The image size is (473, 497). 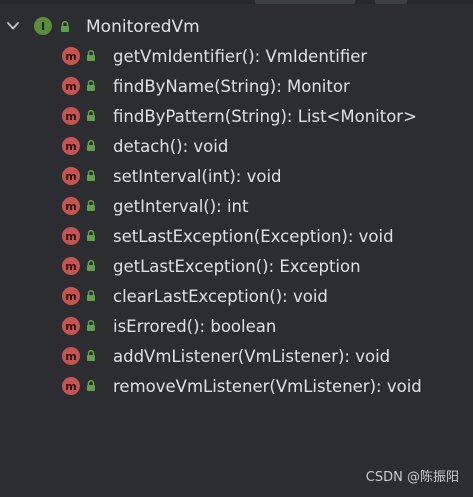 I want to click on method-label: removeVmListener(VmListener): void, so click(x=267, y=386).